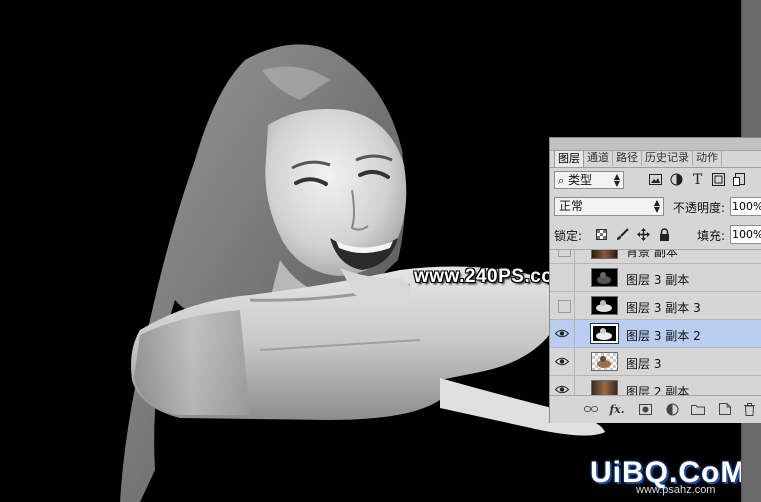 This screenshot has height=502, width=761. What do you see at coordinates (657, 389) in the screenshot?
I see `layer-name: 图层 2 副本` at bounding box center [657, 389].